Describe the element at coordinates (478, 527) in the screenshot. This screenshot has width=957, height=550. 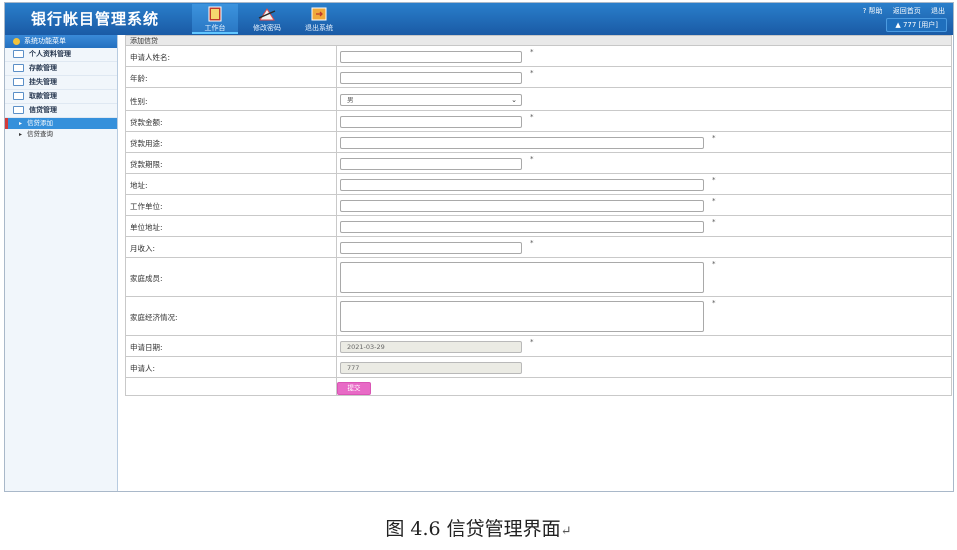
I see `figure-caption: 图 4.6 信贷管理界面↵` at that location.